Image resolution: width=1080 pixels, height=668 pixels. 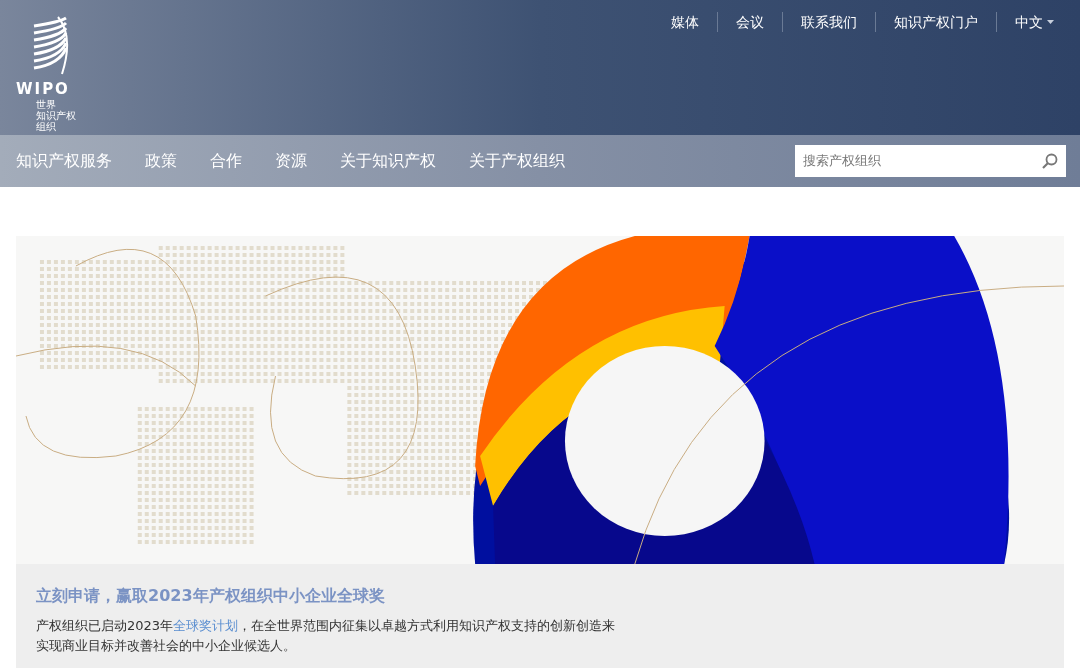 I want to click on nav-link: 知识产权服务, so click(x=64, y=160).